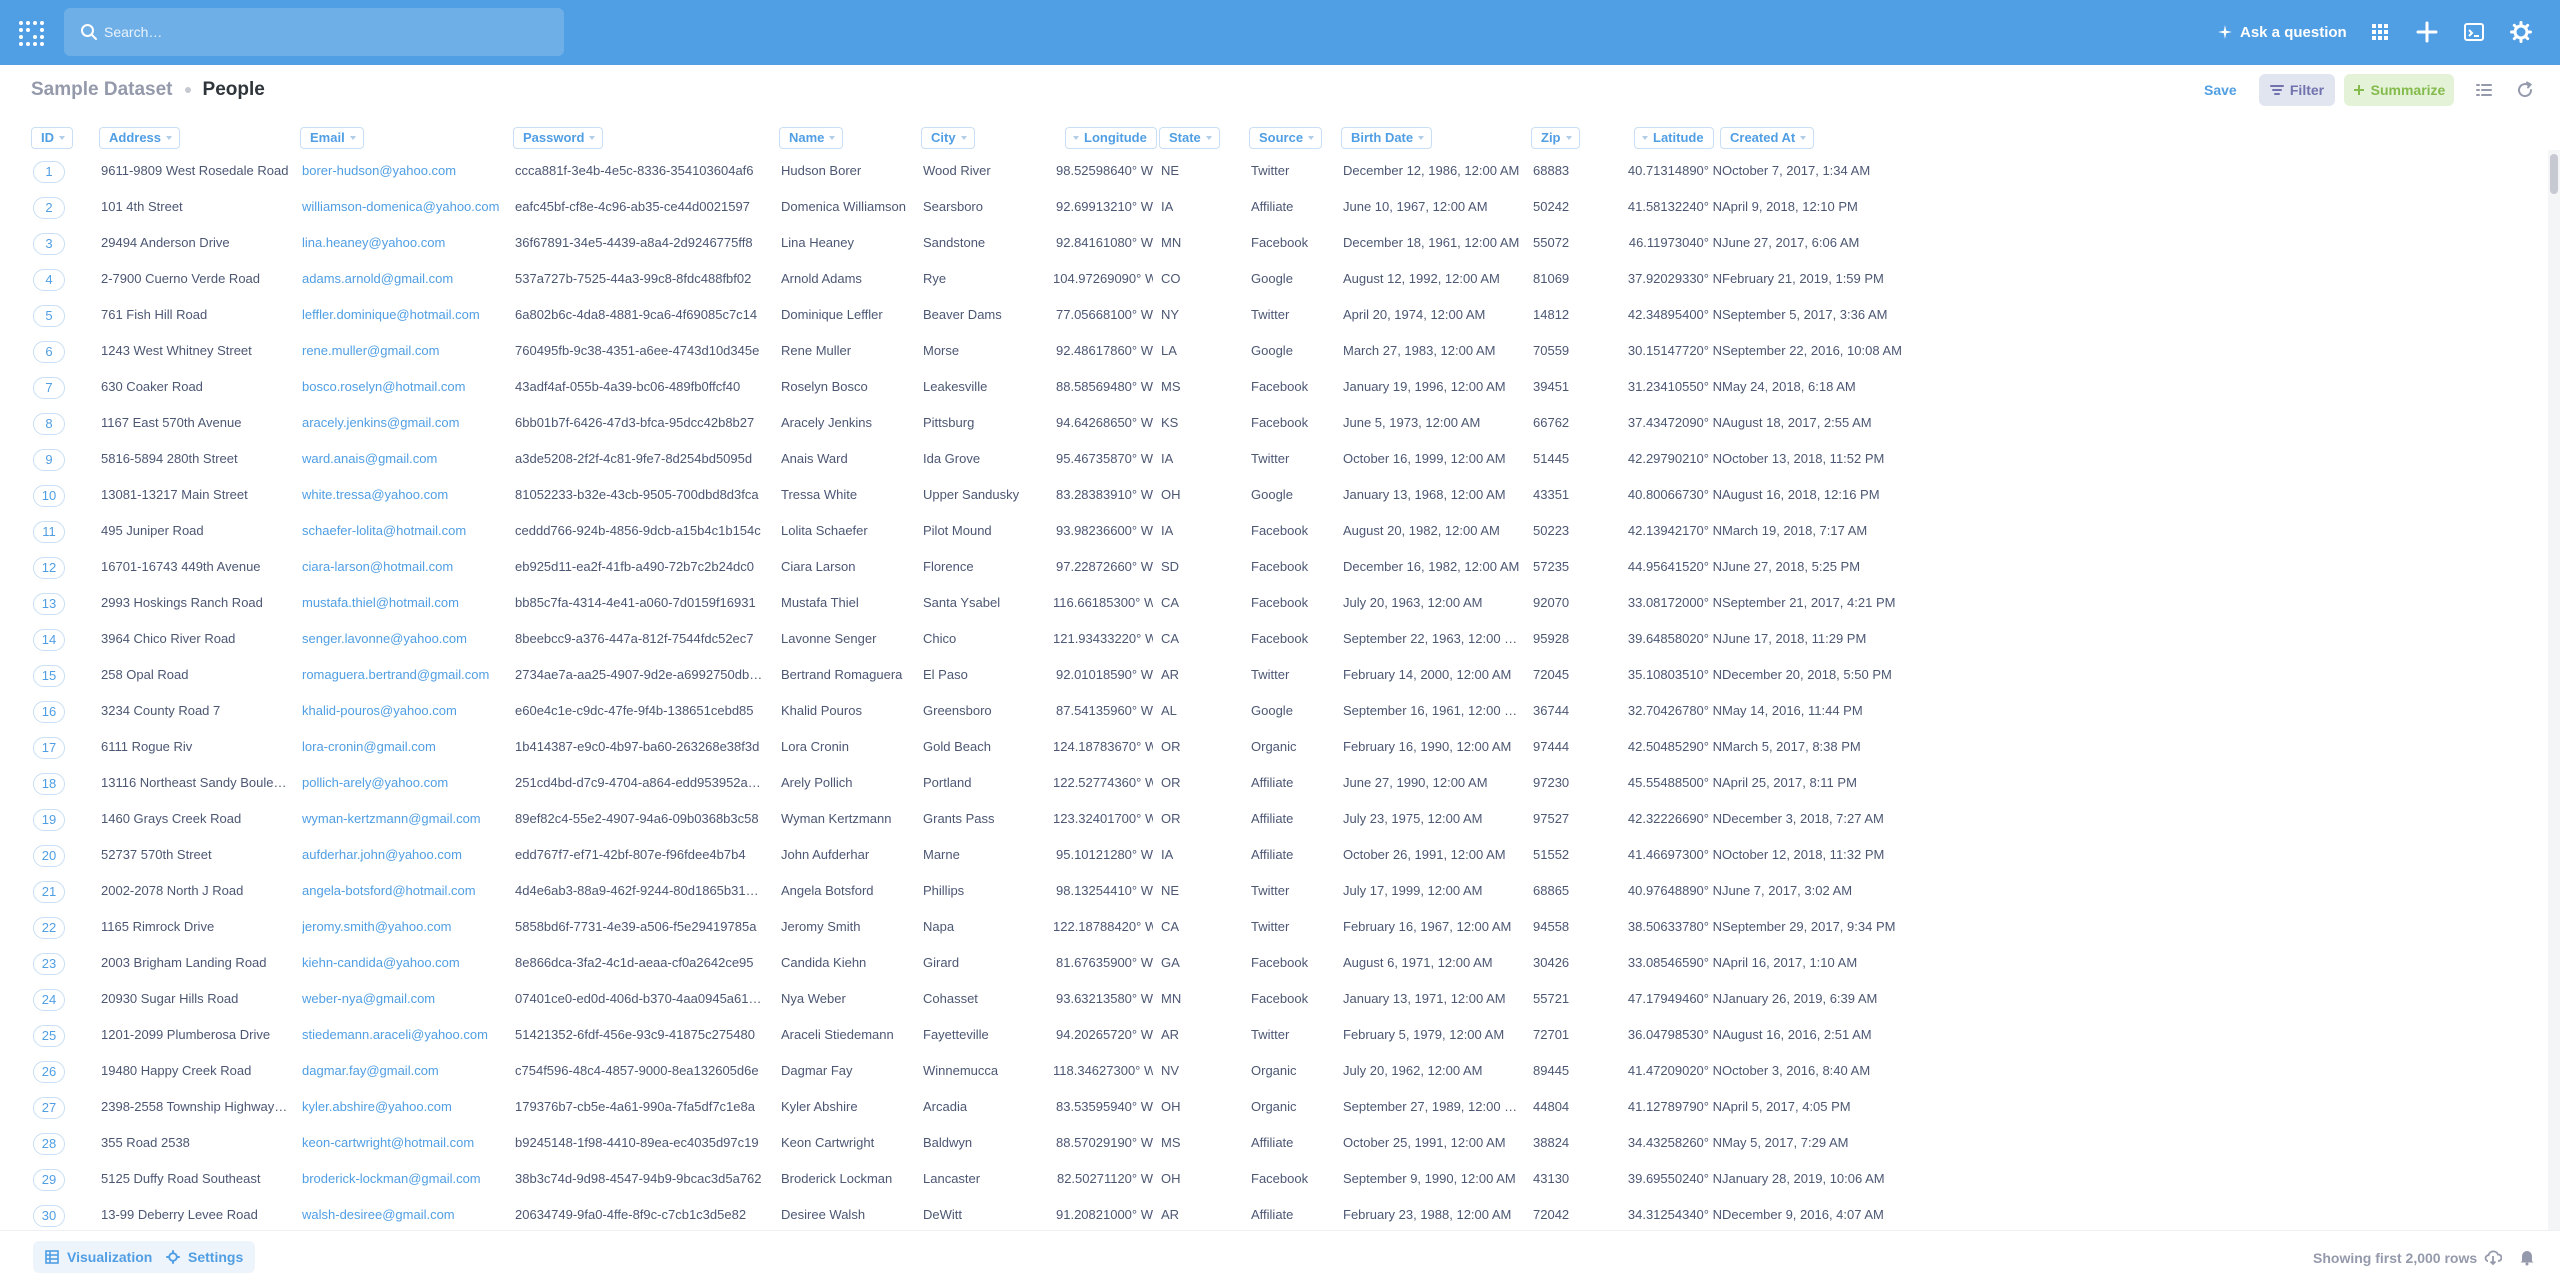 The width and height of the screenshot is (2560, 1282). What do you see at coordinates (2399, 90) in the screenshot?
I see `summarize-button: Summarize` at bounding box center [2399, 90].